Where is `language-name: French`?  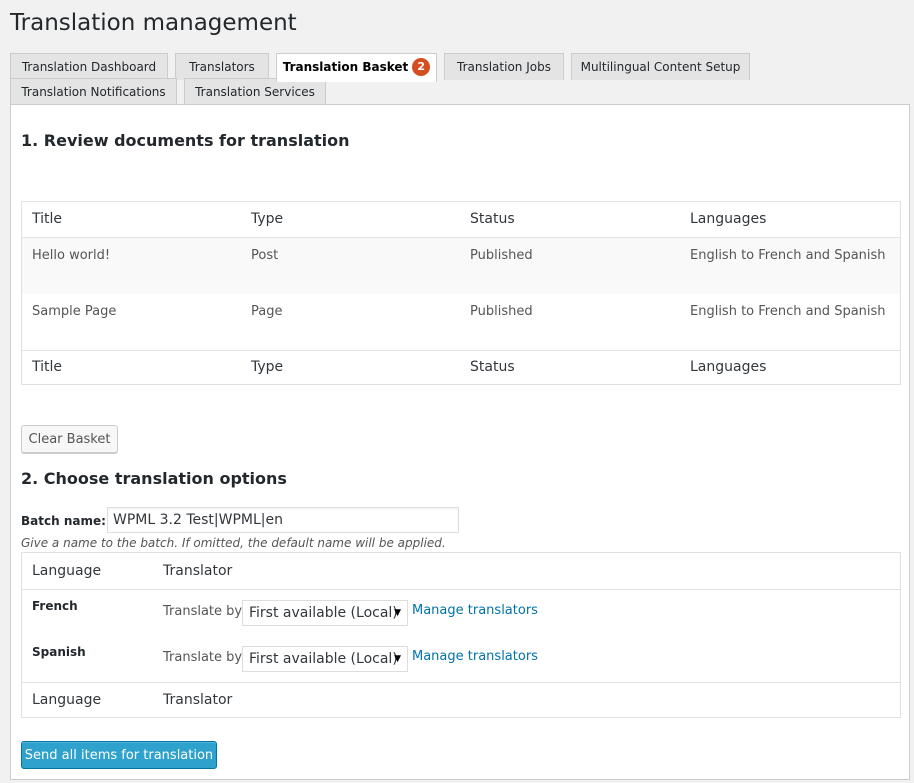 language-name: French is located at coordinates (55, 606).